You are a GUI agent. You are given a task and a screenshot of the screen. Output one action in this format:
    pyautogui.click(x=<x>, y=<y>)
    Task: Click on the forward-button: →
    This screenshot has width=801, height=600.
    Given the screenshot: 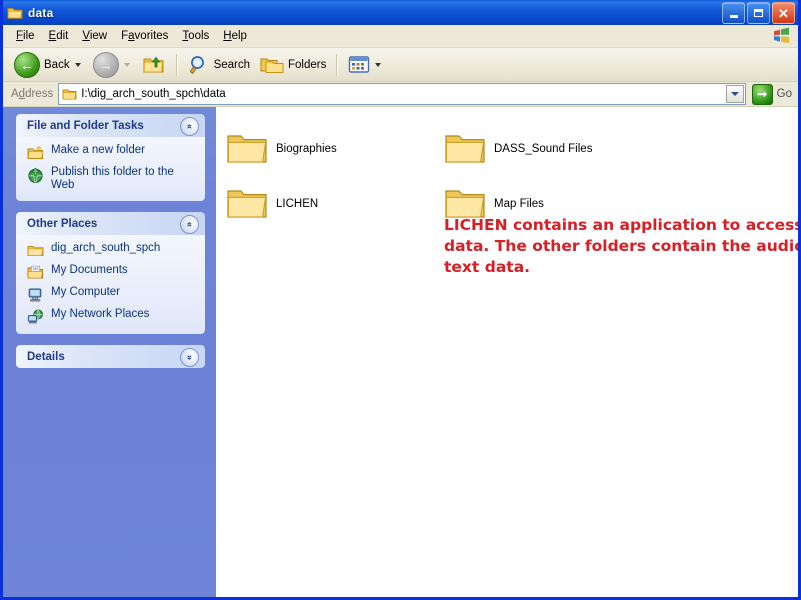 What is the action you would take?
    pyautogui.click(x=112, y=64)
    